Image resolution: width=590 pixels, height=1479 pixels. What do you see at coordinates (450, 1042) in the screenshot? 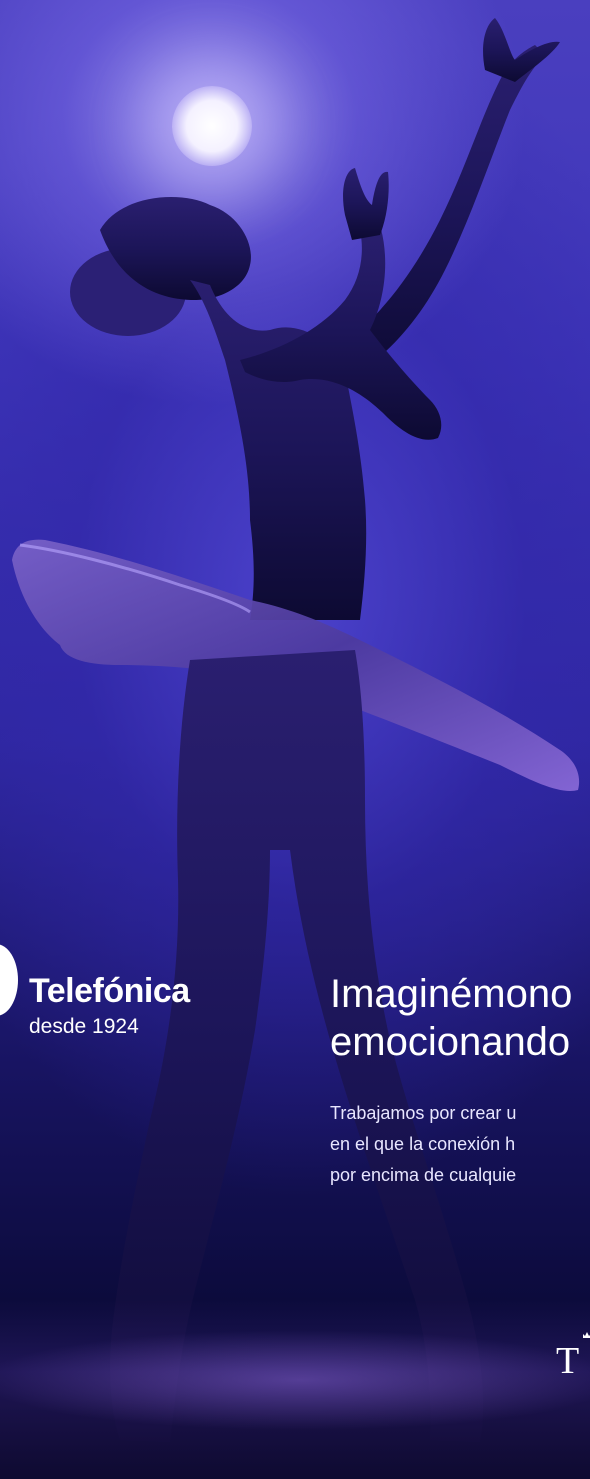
I see `headline-line-2: emocionando` at bounding box center [450, 1042].